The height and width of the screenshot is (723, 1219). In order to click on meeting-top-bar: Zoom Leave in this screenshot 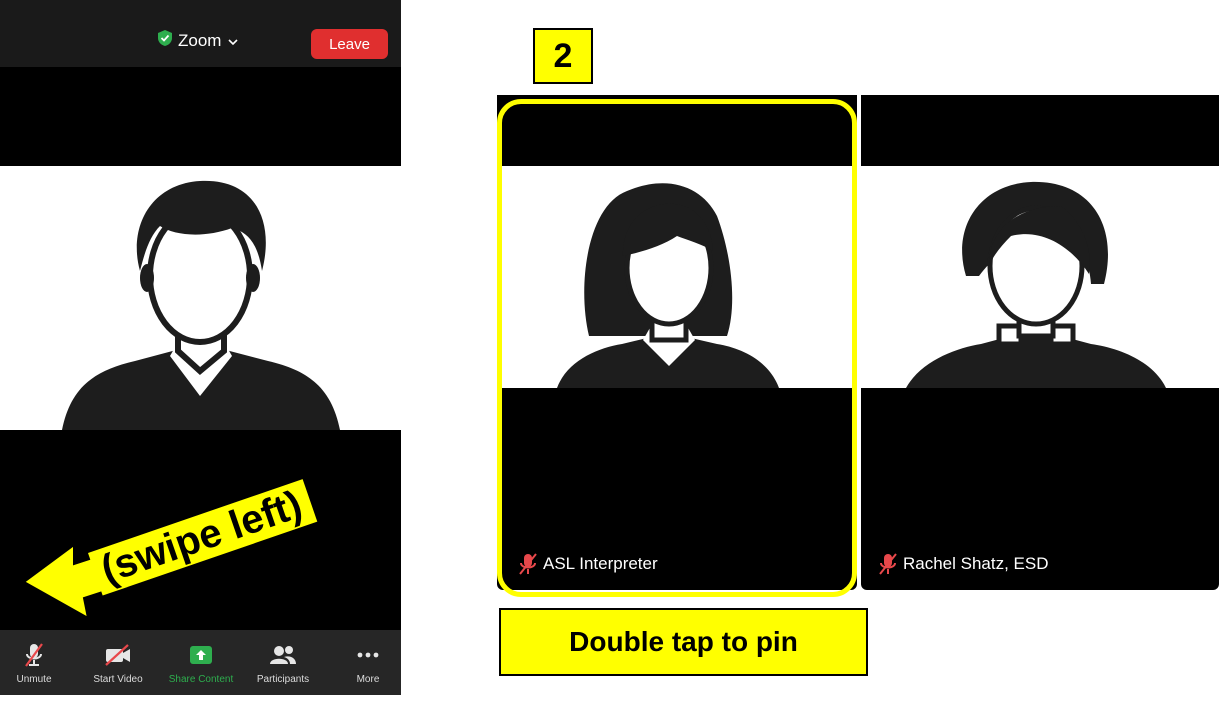, I will do `click(200, 33)`.